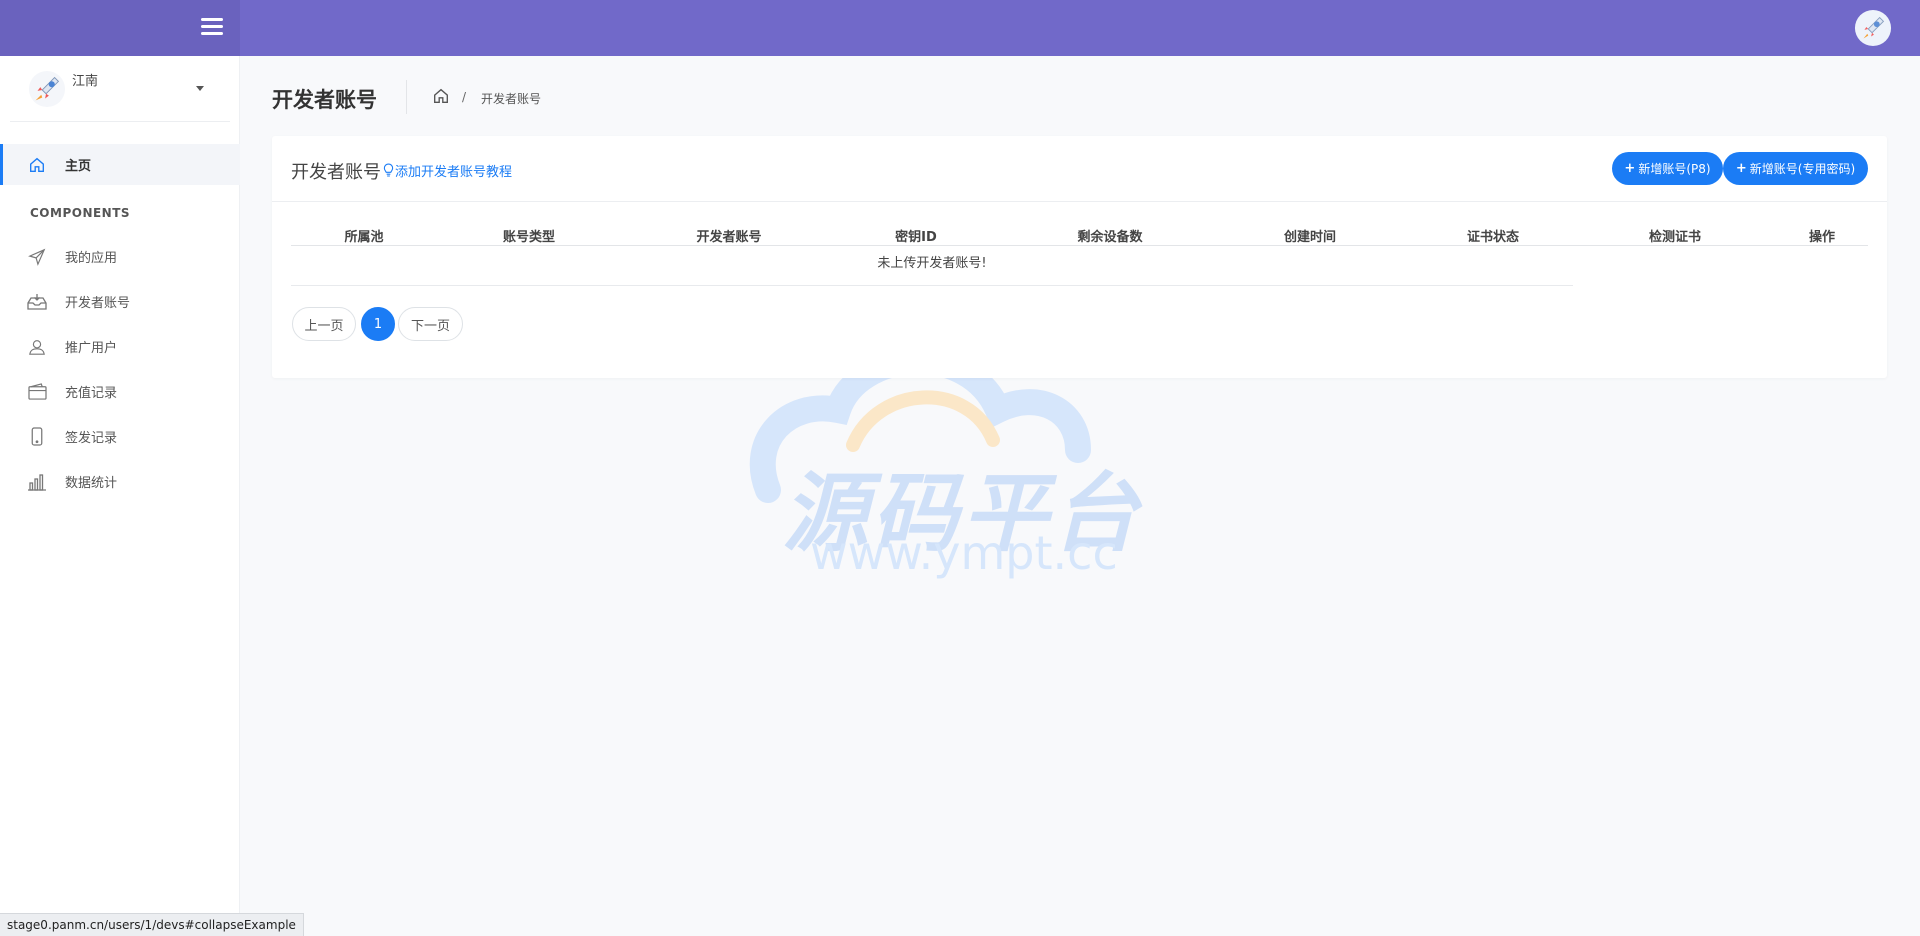  I want to click on sidebar-item-developer-accounts: 开发者账号, so click(120, 301).